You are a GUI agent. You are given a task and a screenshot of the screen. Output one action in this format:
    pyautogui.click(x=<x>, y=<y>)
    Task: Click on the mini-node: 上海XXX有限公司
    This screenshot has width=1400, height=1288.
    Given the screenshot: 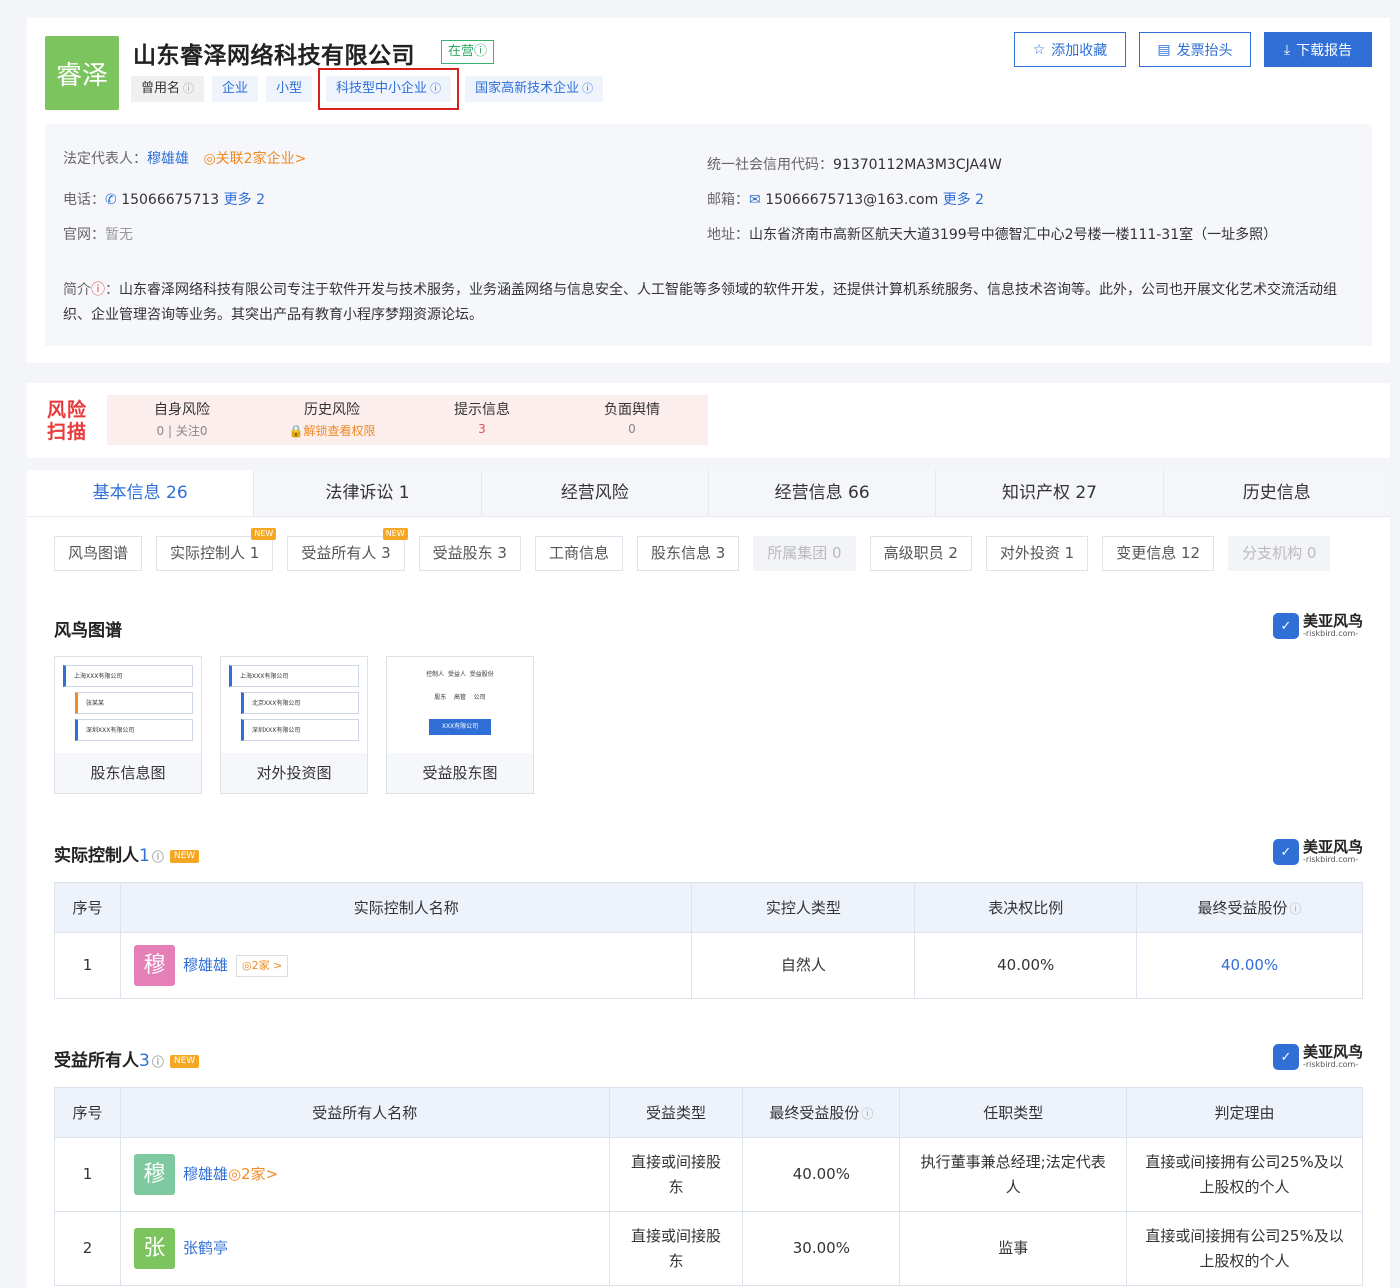 What is the action you would take?
    pyautogui.click(x=294, y=676)
    